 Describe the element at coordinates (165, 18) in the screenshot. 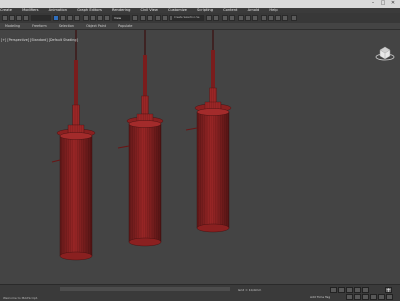

I see `angle-snap-icon` at that location.